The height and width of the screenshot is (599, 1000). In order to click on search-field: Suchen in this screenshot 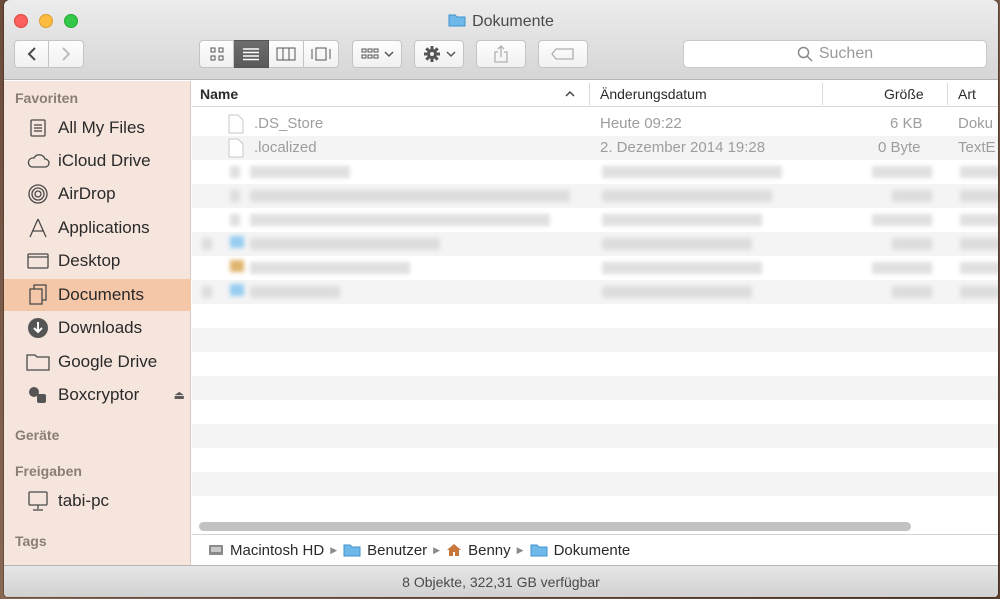, I will do `click(835, 54)`.